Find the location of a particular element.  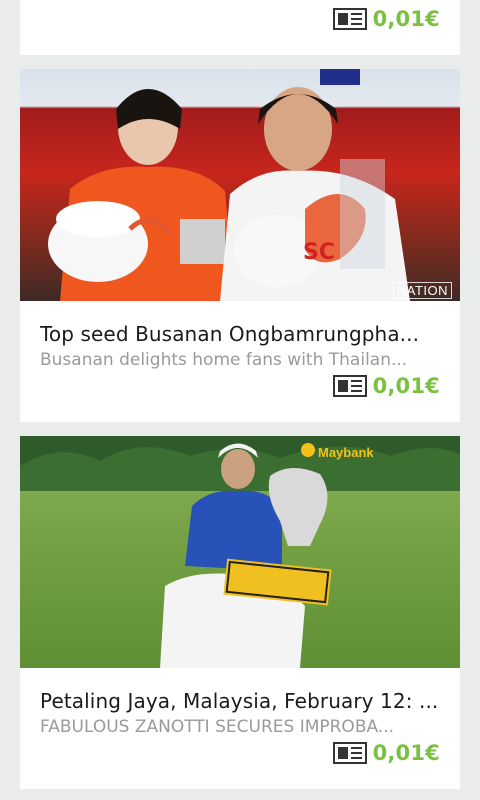

image-watermark: NATION is located at coordinates (422, 290).